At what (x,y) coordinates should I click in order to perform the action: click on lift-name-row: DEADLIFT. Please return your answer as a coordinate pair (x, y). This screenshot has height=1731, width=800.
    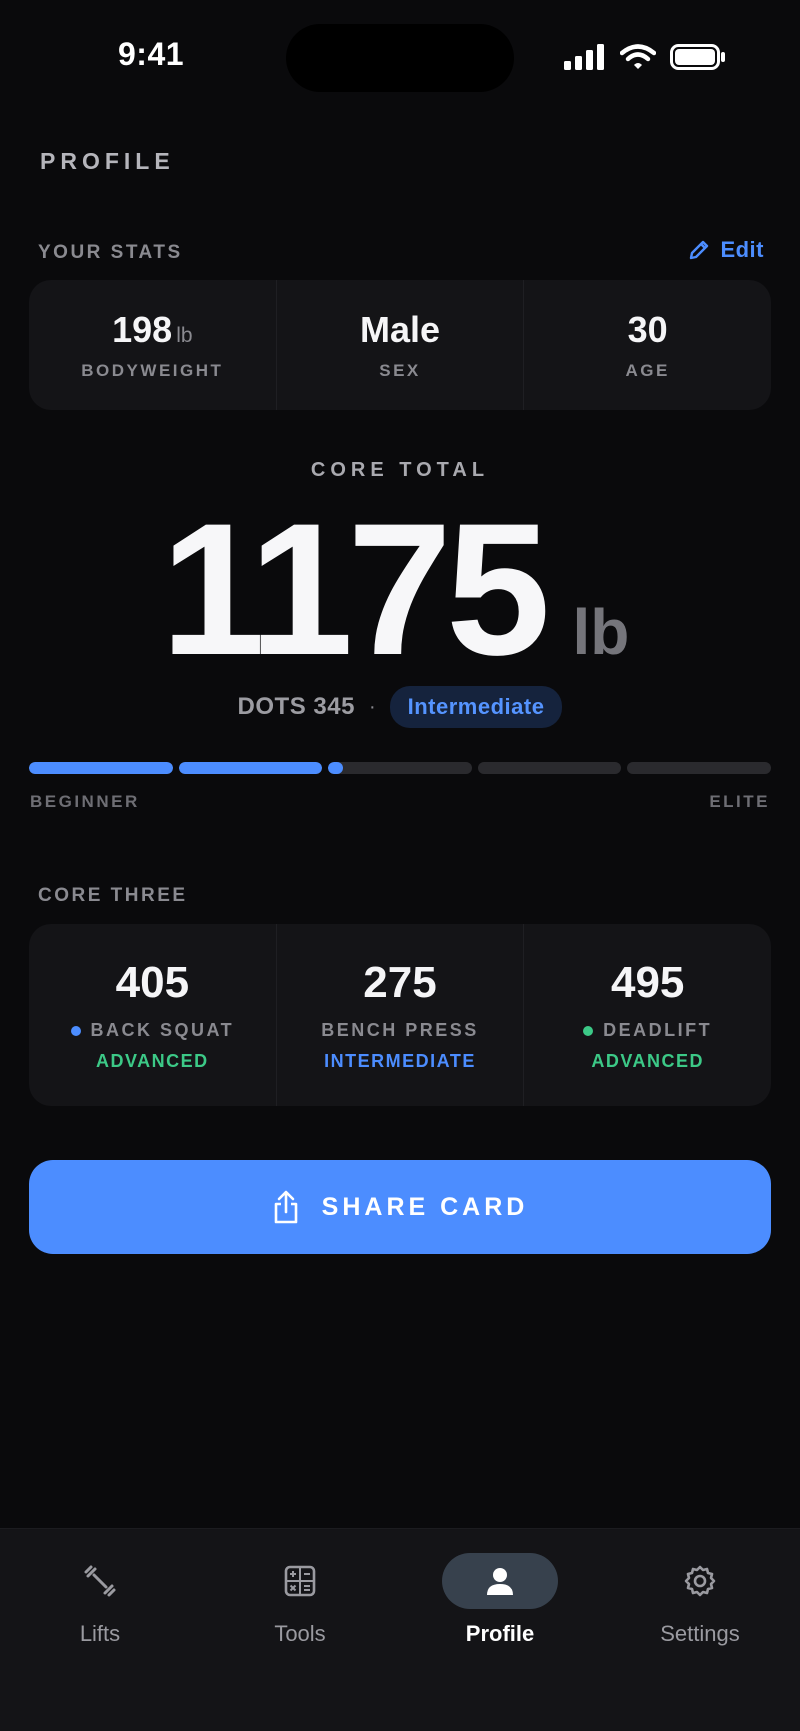
    Looking at the image, I should click on (647, 1030).